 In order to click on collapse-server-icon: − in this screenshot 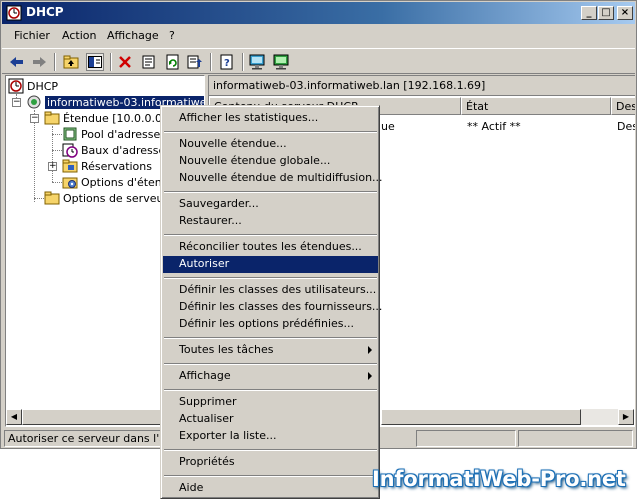, I will do `click(16, 102)`.